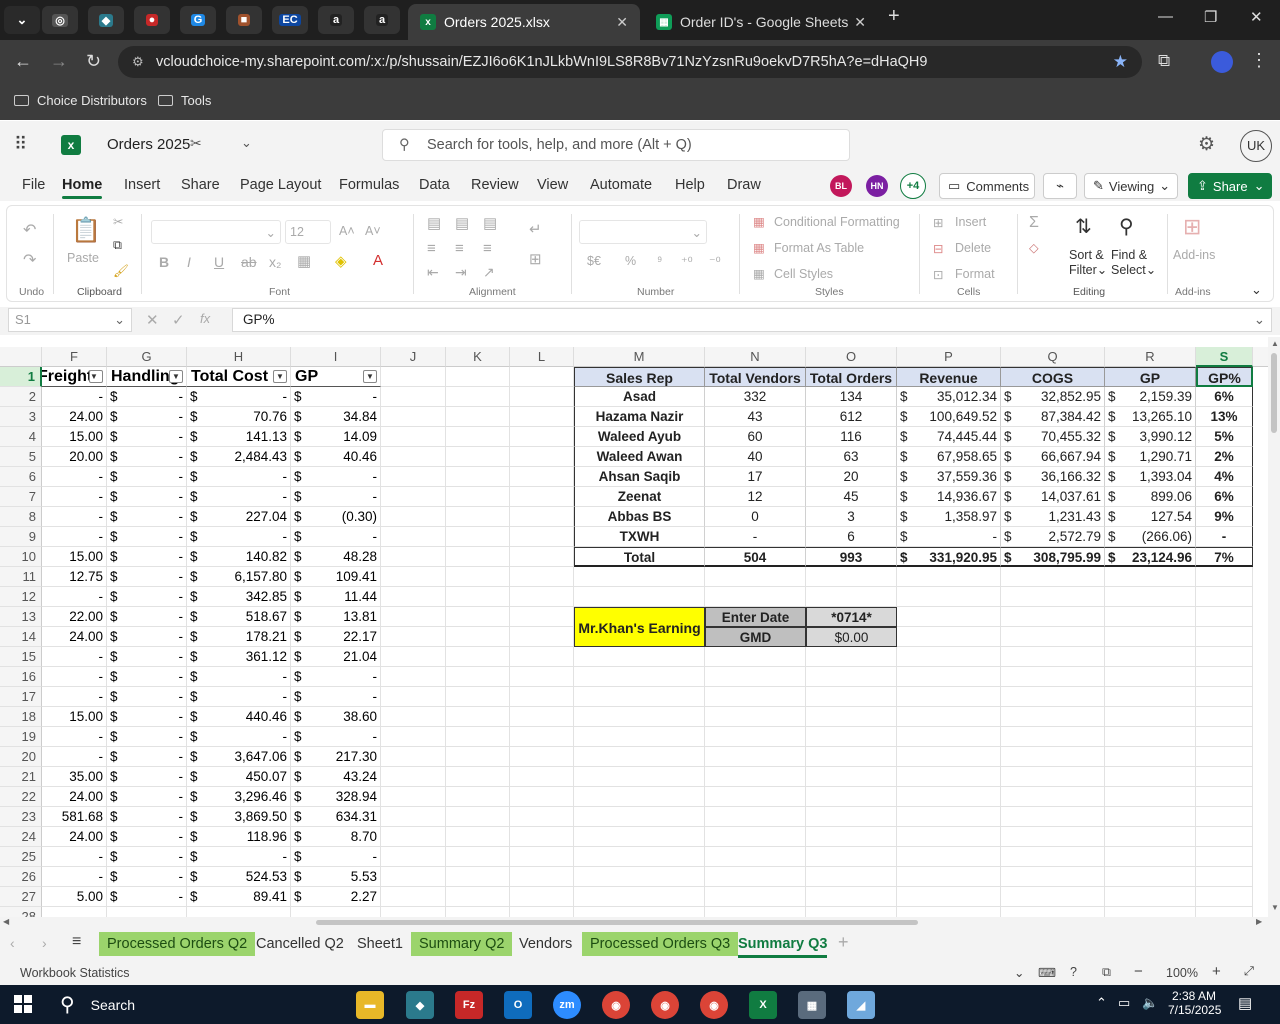 This screenshot has height=1024, width=1280. What do you see at coordinates (803, 274) in the screenshot?
I see `cell-styles-button: Cell Styles` at bounding box center [803, 274].